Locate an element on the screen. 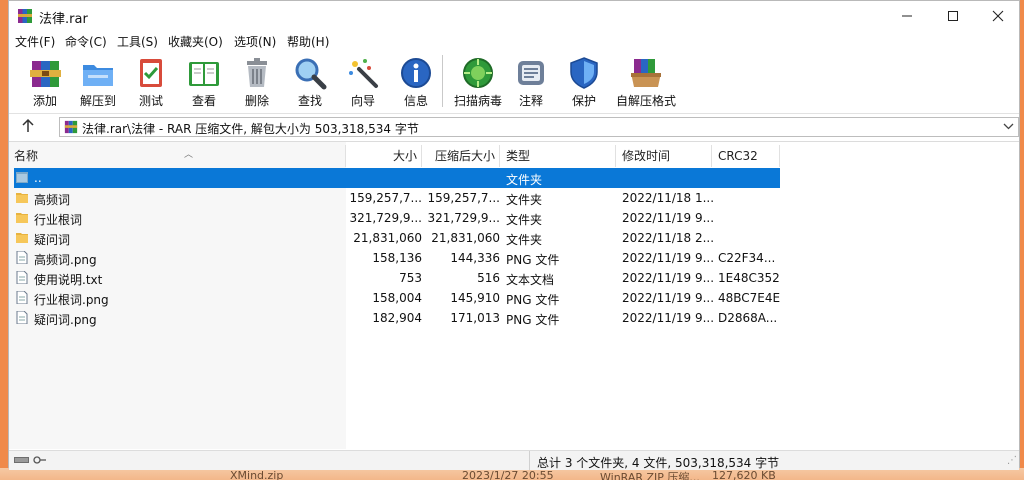 The image size is (1024, 480). column-header-name: 名称 ︿ is located at coordinates (180, 156).